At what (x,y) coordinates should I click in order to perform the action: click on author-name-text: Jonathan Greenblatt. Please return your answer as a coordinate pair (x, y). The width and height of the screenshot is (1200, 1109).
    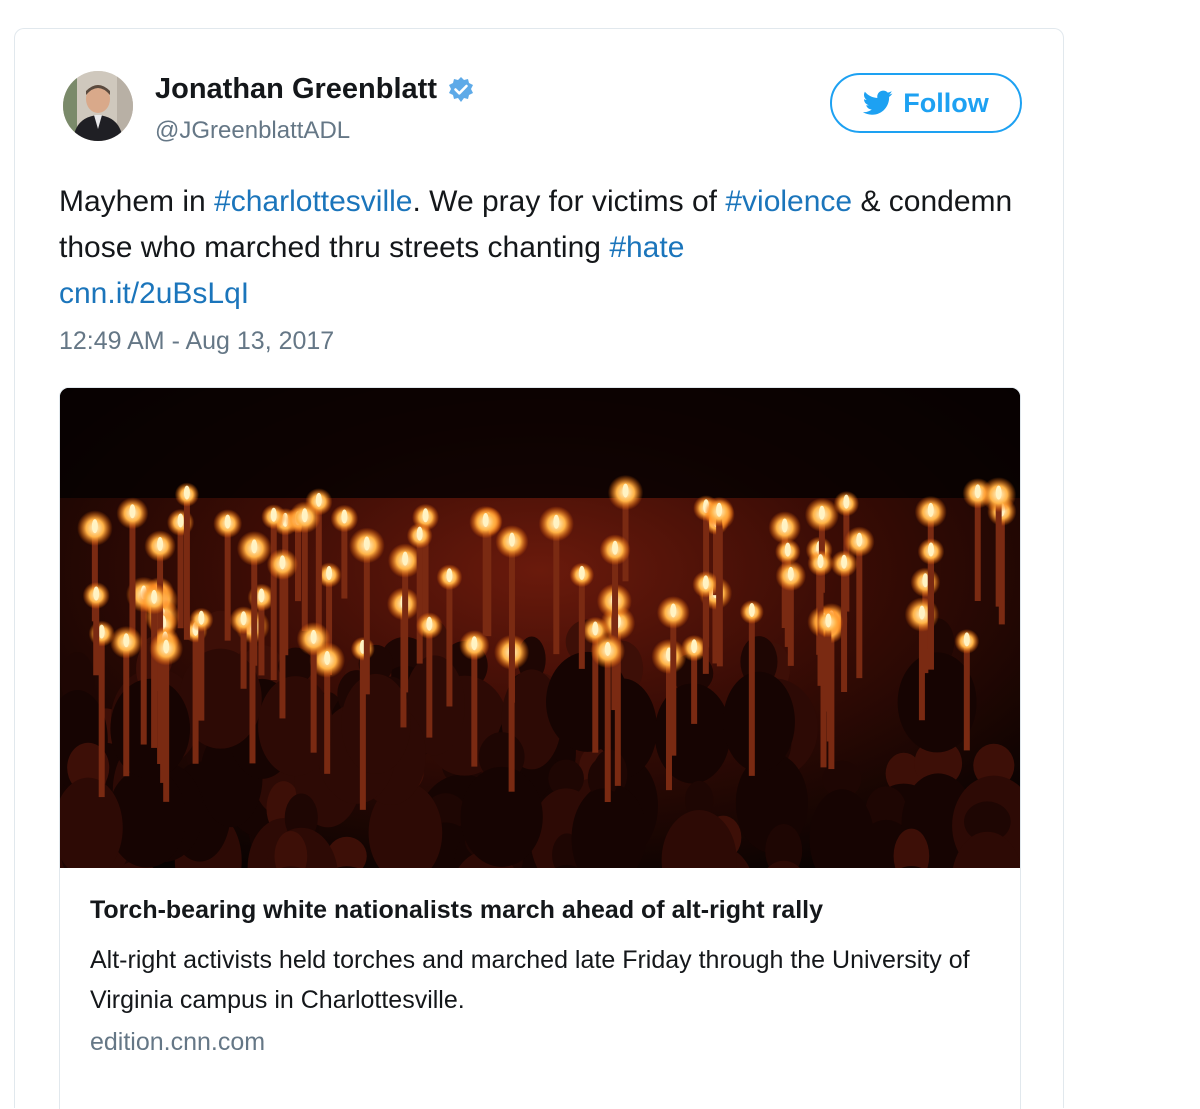
    Looking at the image, I should click on (296, 89).